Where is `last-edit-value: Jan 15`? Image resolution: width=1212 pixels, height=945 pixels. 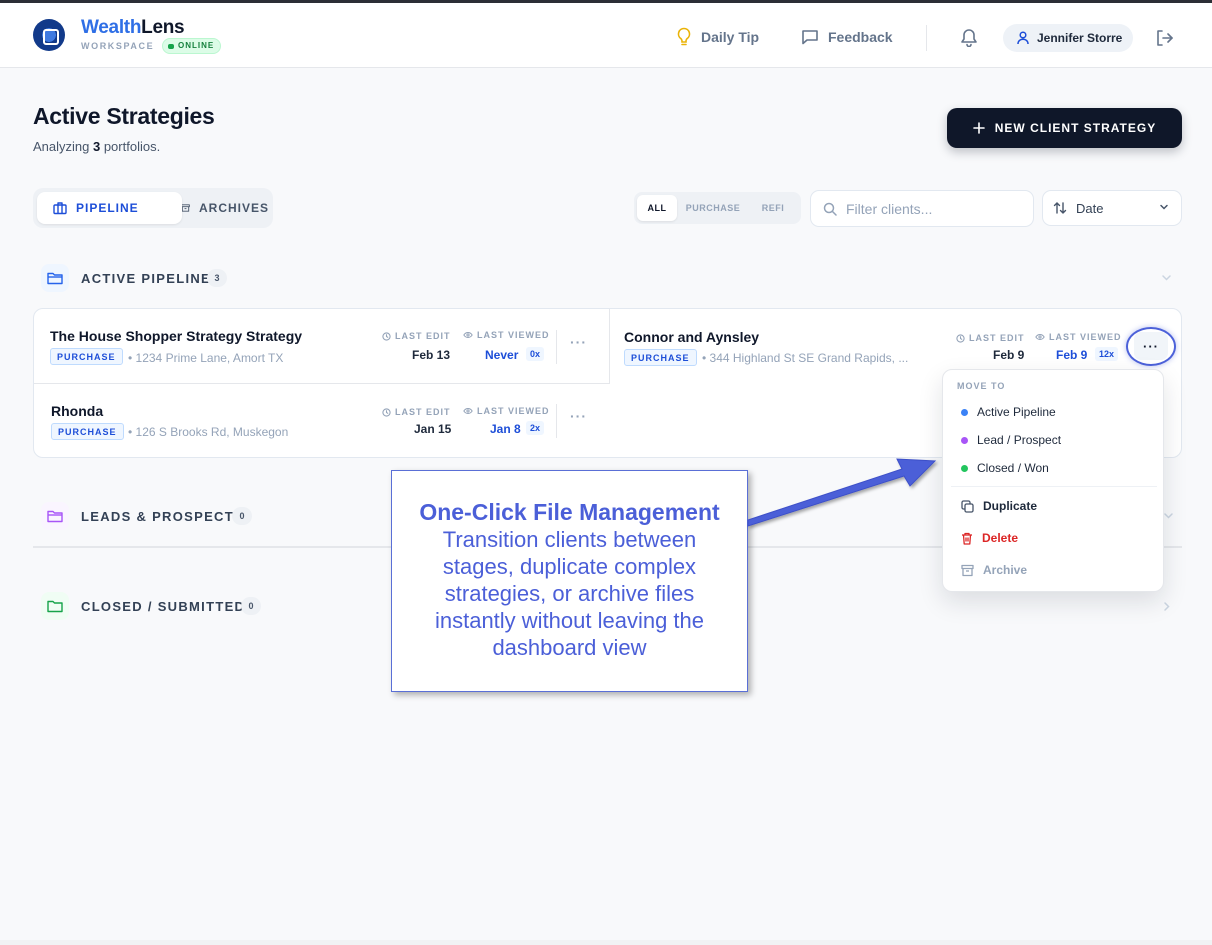 last-edit-value: Jan 15 is located at coordinates (433, 429).